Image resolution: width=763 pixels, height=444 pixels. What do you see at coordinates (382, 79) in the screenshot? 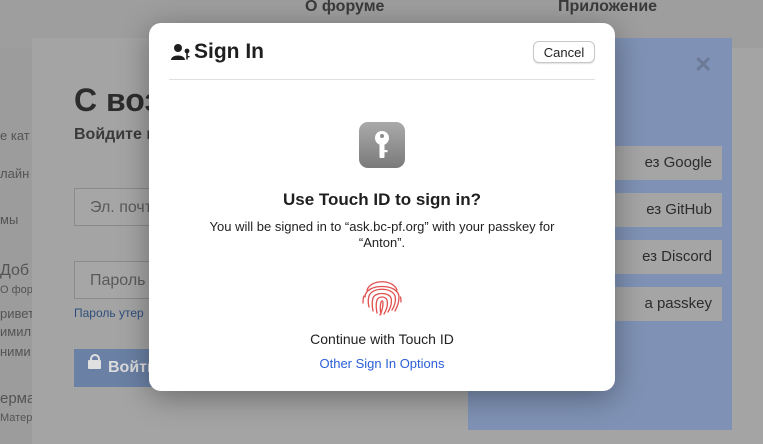
I see `divider` at bounding box center [382, 79].